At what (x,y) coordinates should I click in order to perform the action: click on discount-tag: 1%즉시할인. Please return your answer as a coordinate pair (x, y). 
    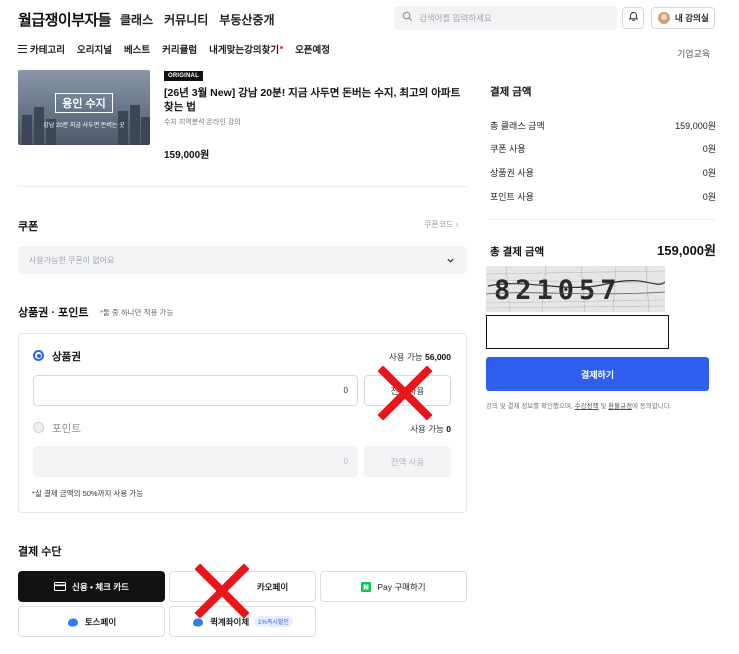
    Looking at the image, I should click on (273, 621).